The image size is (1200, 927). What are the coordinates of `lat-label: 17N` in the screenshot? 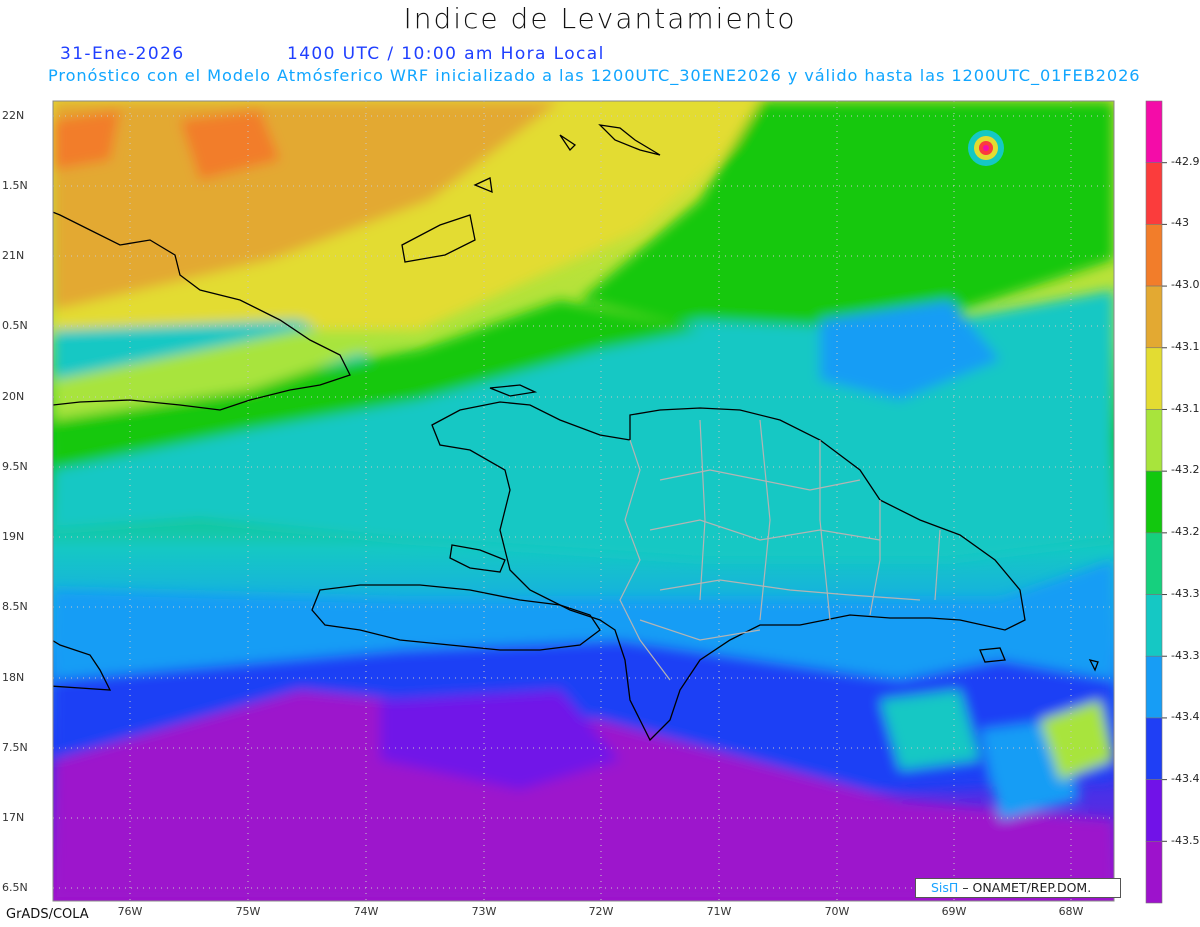 It's located at (13, 817).